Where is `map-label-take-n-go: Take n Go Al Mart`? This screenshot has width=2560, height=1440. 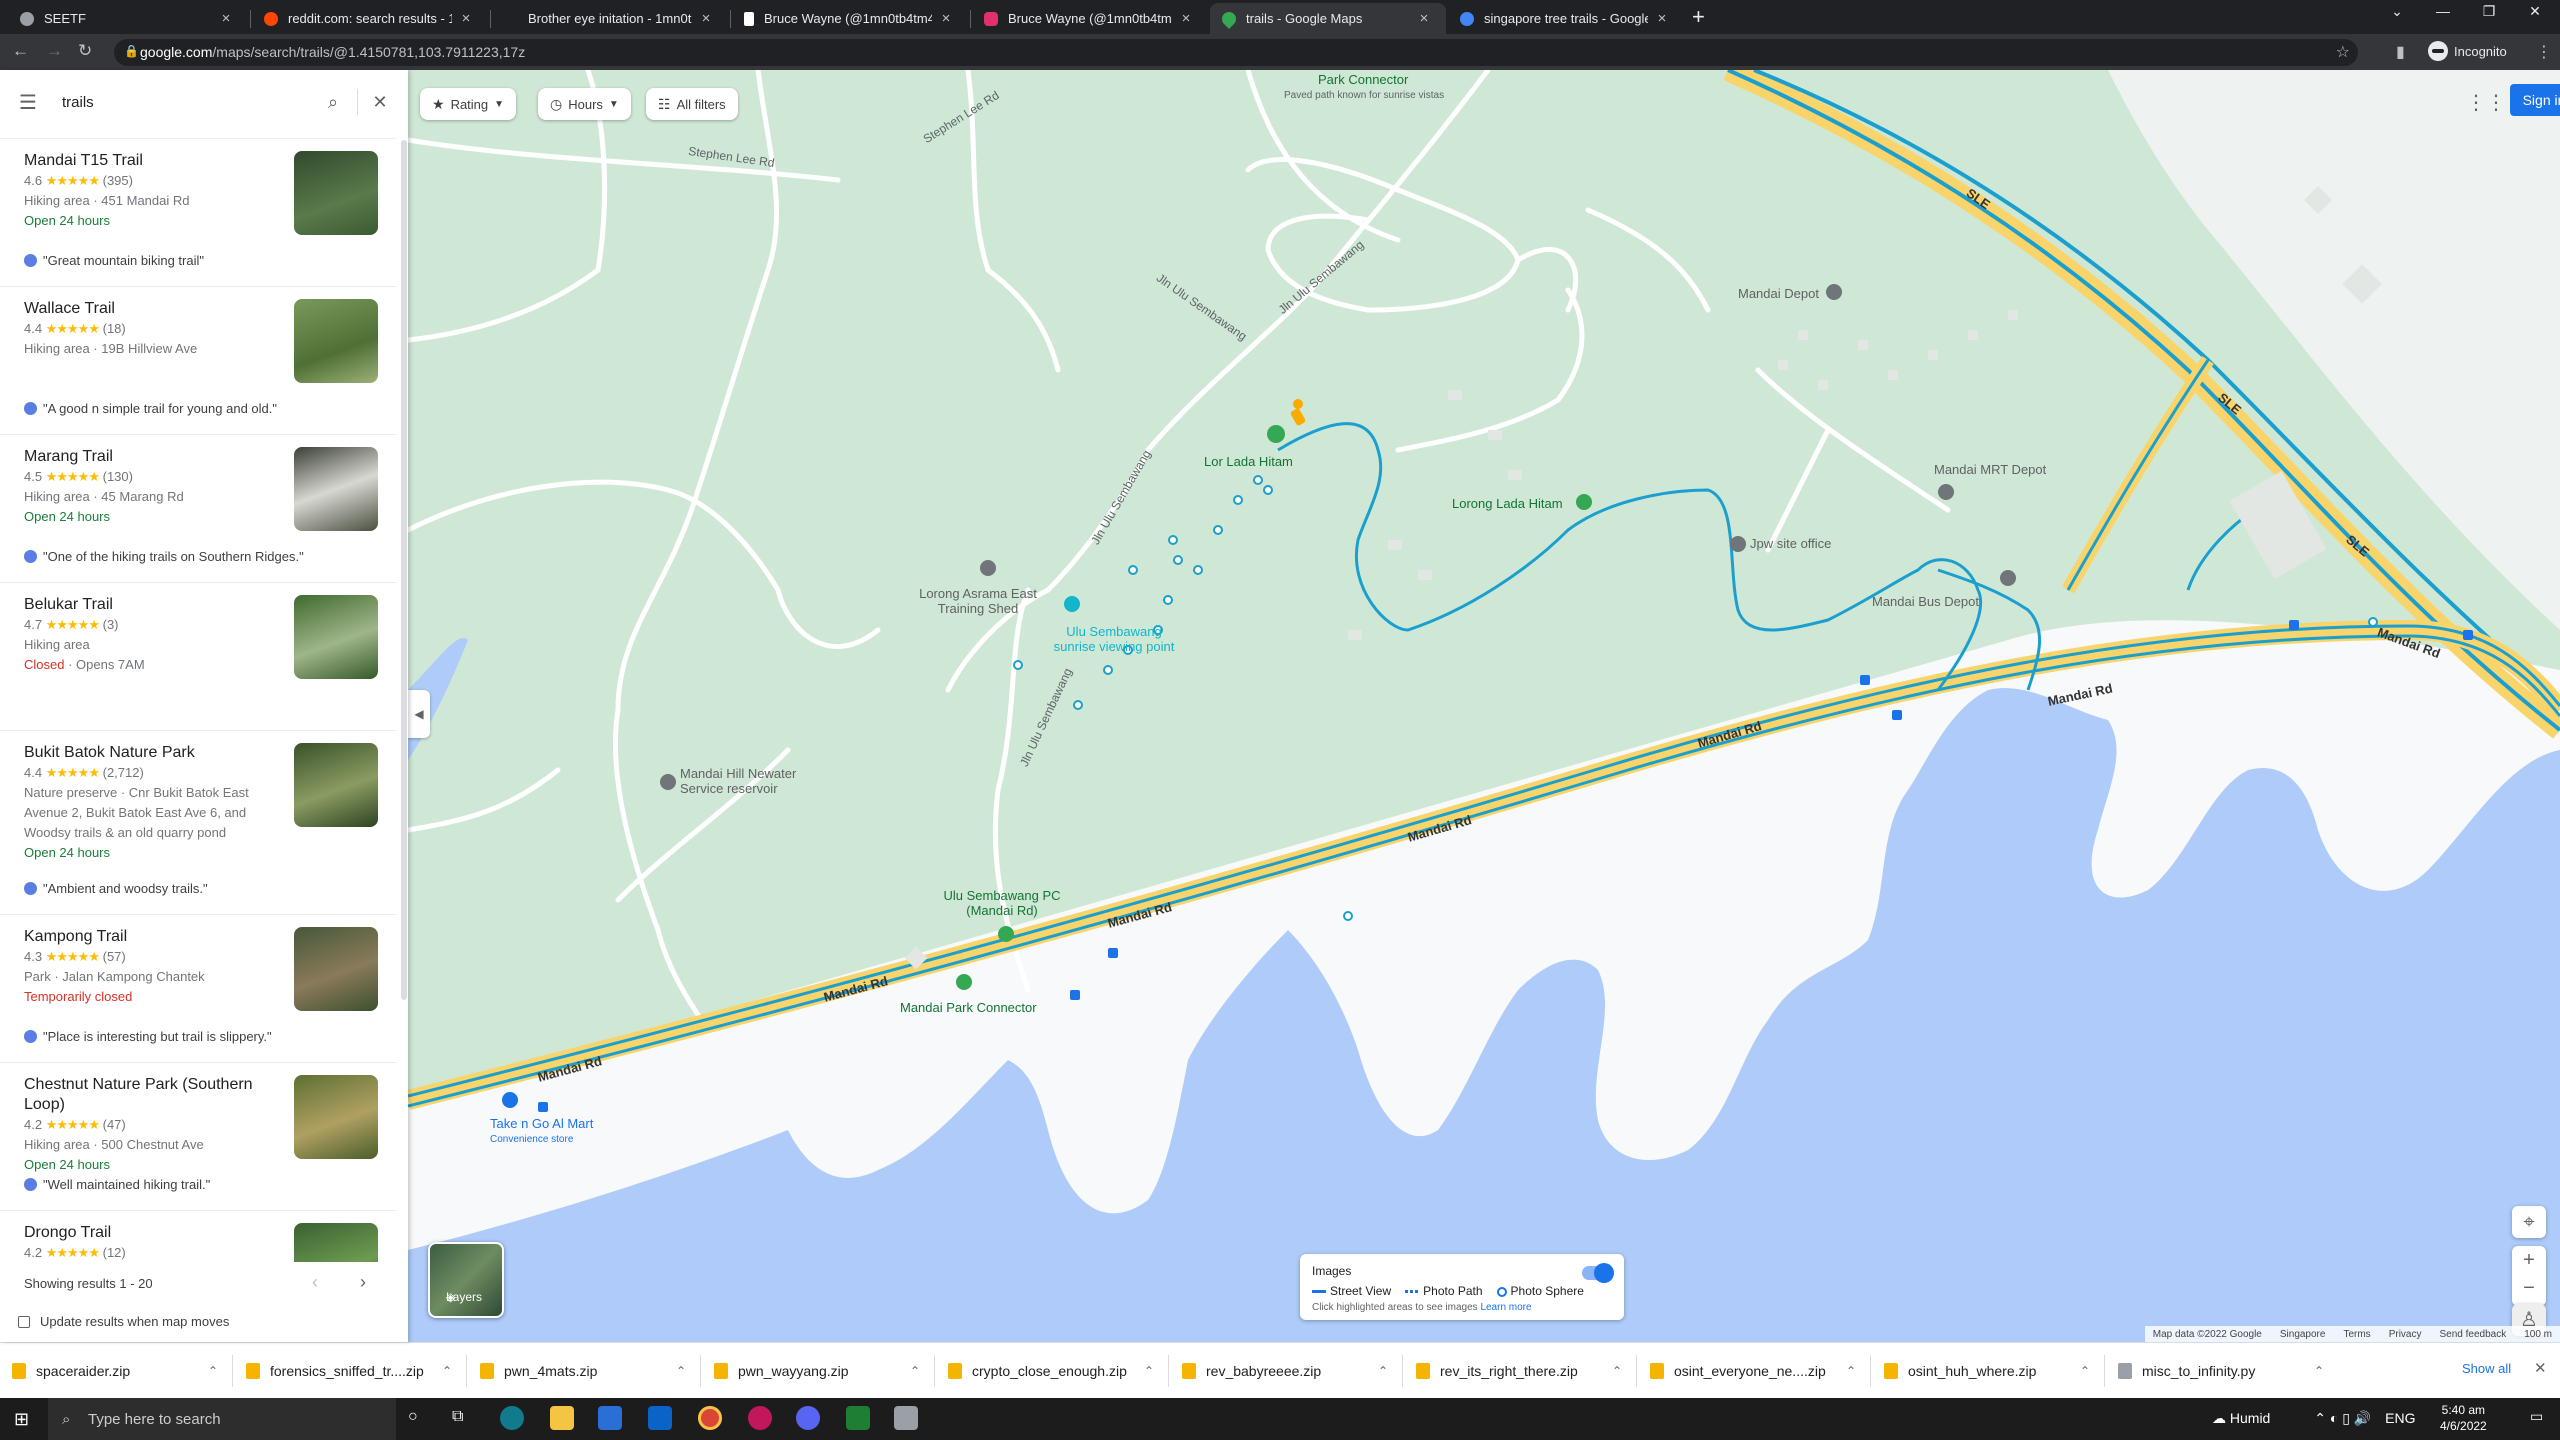 map-label-take-n-go: Take n Go Al Mart is located at coordinates (541, 1123).